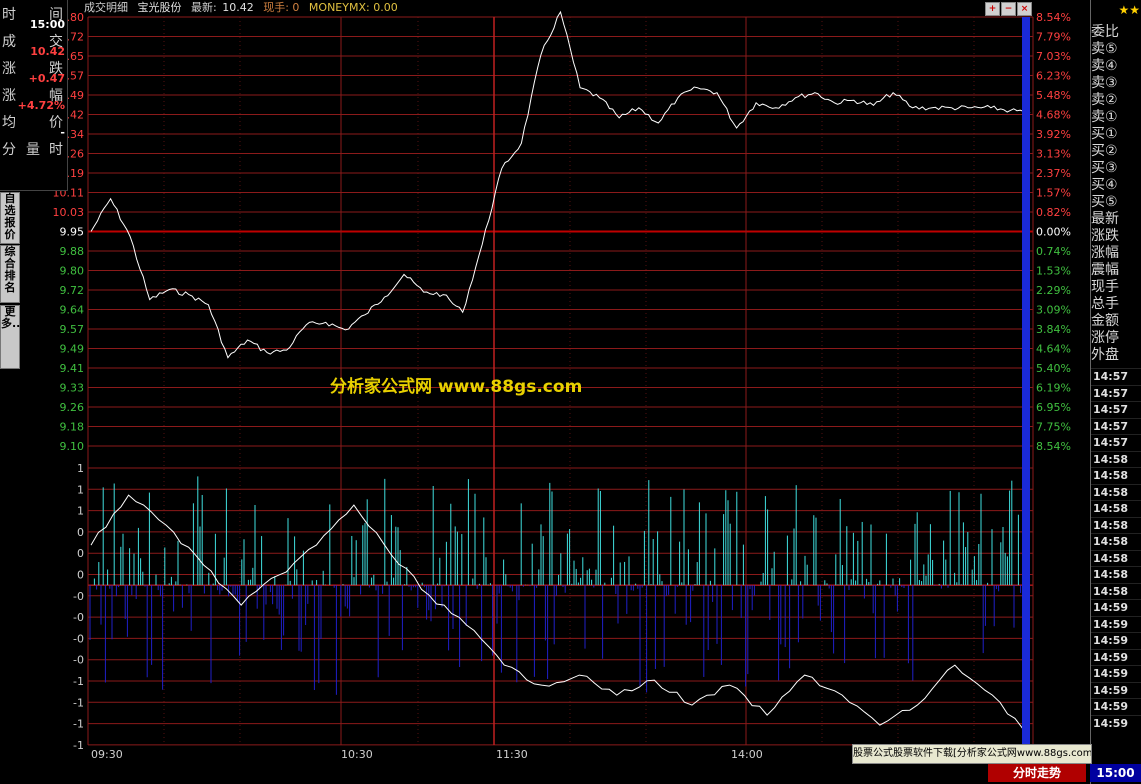 The width and height of the screenshot is (1141, 784). What do you see at coordinates (69, 212) in the screenshot?
I see `price-tick-label: 10.03` at bounding box center [69, 212].